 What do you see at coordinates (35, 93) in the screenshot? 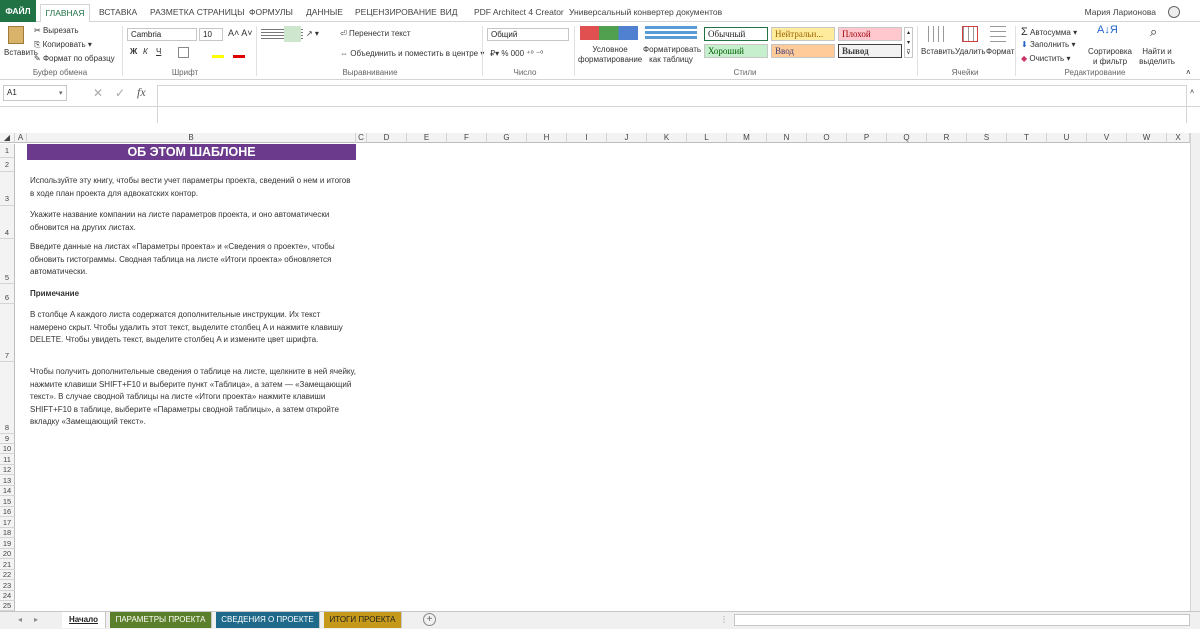
I see `name-box: A1` at bounding box center [35, 93].